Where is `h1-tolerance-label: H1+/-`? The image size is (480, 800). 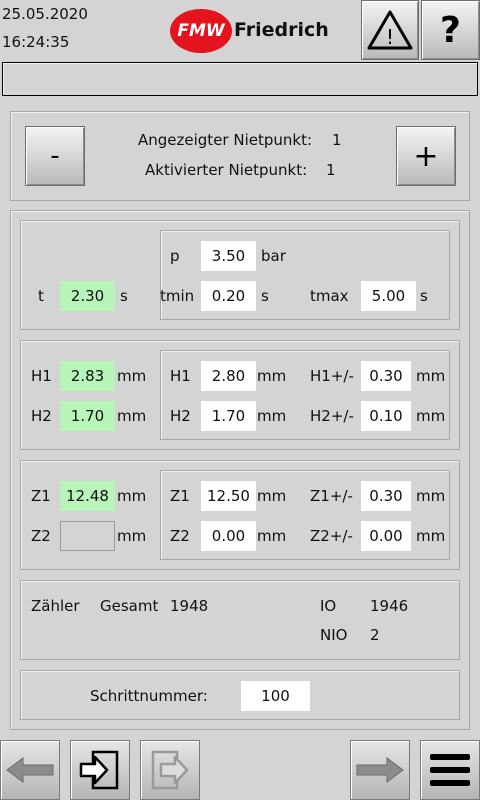 h1-tolerance-label: H1+/- is located at coordinates (332, 376).